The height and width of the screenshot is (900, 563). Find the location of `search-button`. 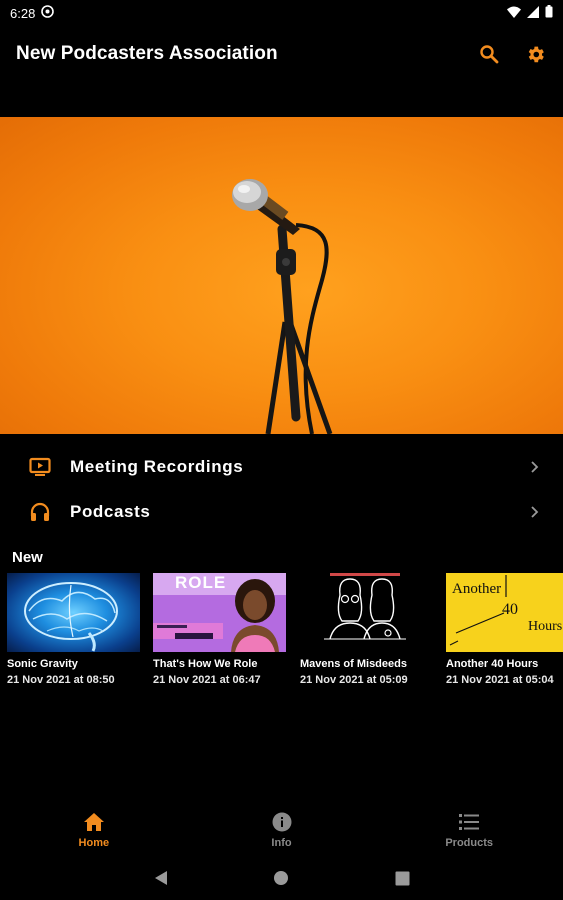

search-button is located at coordinates (489, 54).